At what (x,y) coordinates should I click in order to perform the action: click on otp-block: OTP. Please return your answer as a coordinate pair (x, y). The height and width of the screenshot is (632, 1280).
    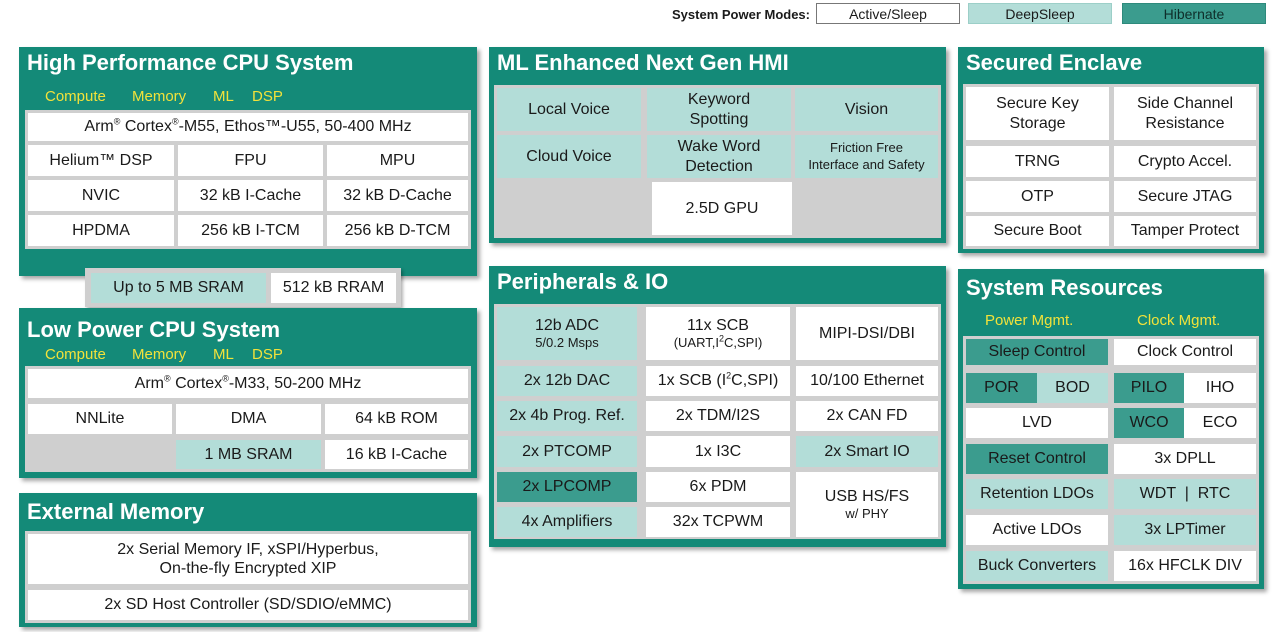
    Looking at the image, I should click on (1037, 196).